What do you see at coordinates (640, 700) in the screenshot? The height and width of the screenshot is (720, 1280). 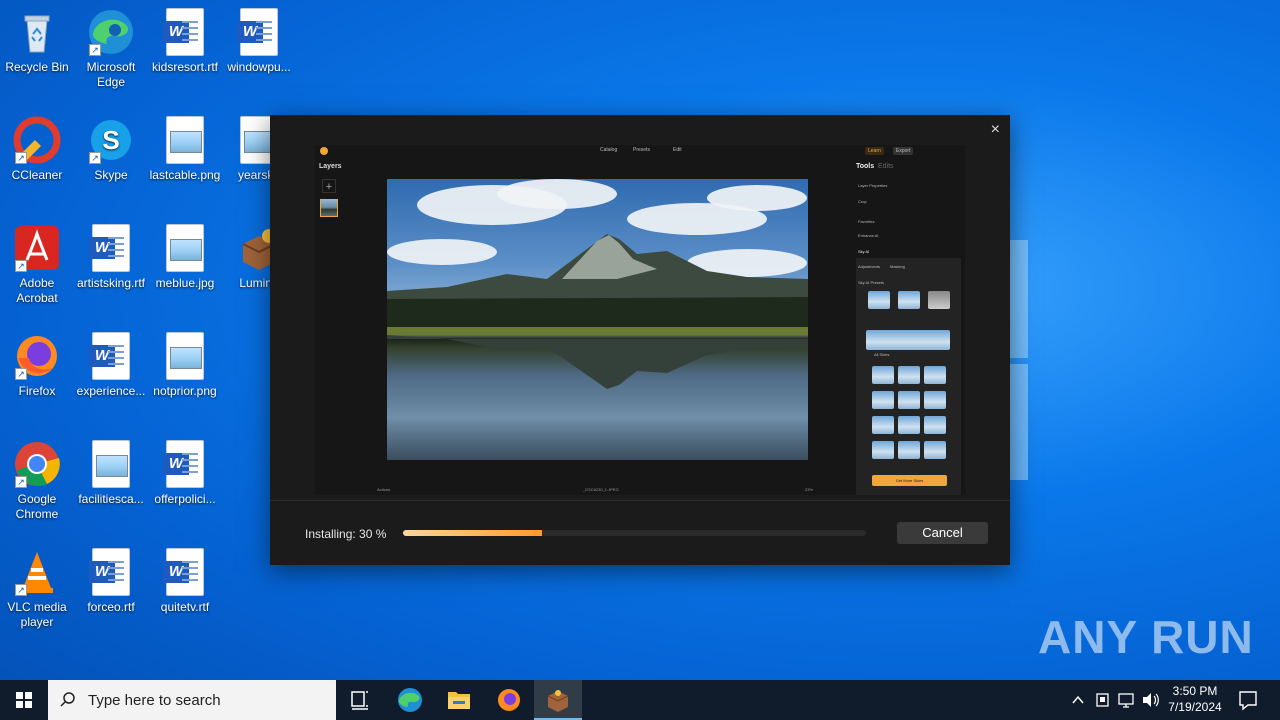 I see `taskbar: Type here to search 3:50 PM 7/19/2024` at bounding box center [640, 700].